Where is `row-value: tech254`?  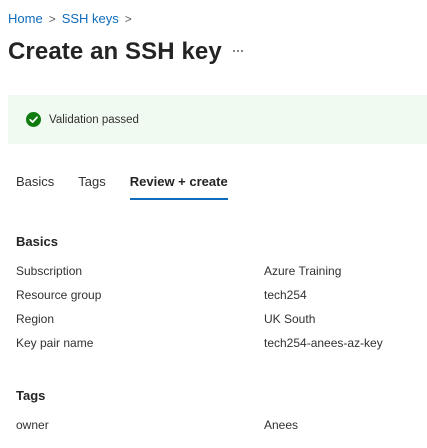
row-value: tech254 is located at coordinates (285, 295).